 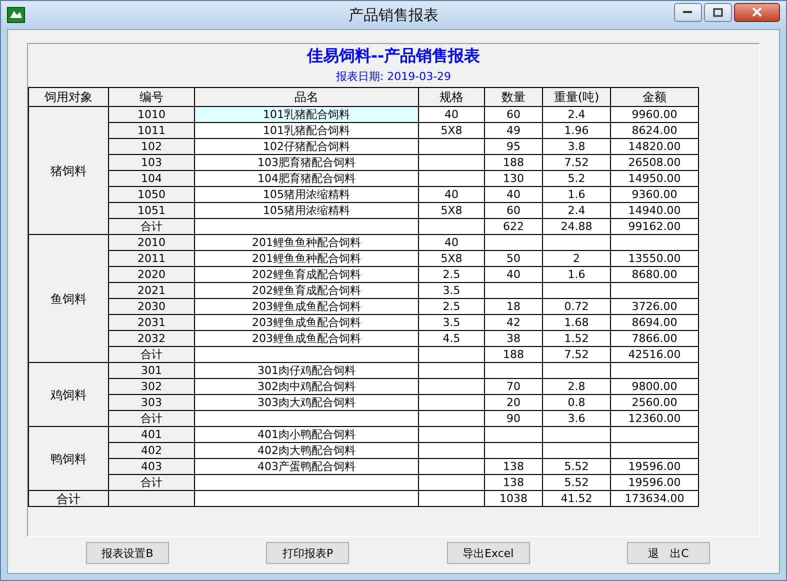 I want to click on code-cell: 2021, so click(x=151, y=290).